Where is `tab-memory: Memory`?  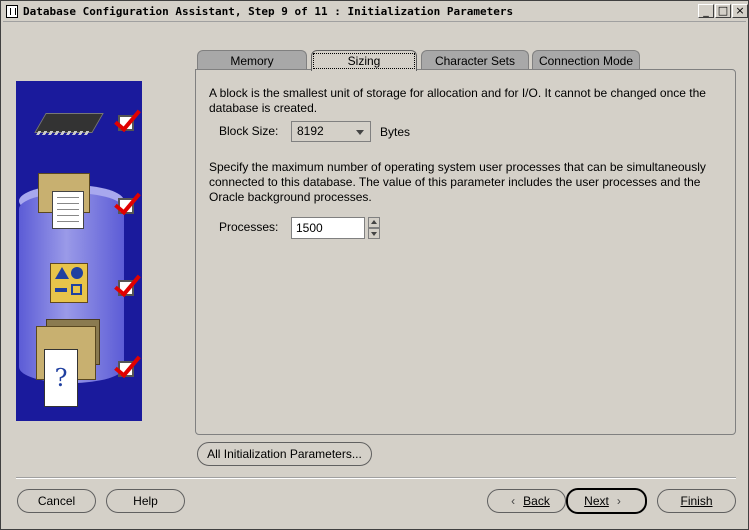 tab-memory: Memory is located at coordinates (252, 60).